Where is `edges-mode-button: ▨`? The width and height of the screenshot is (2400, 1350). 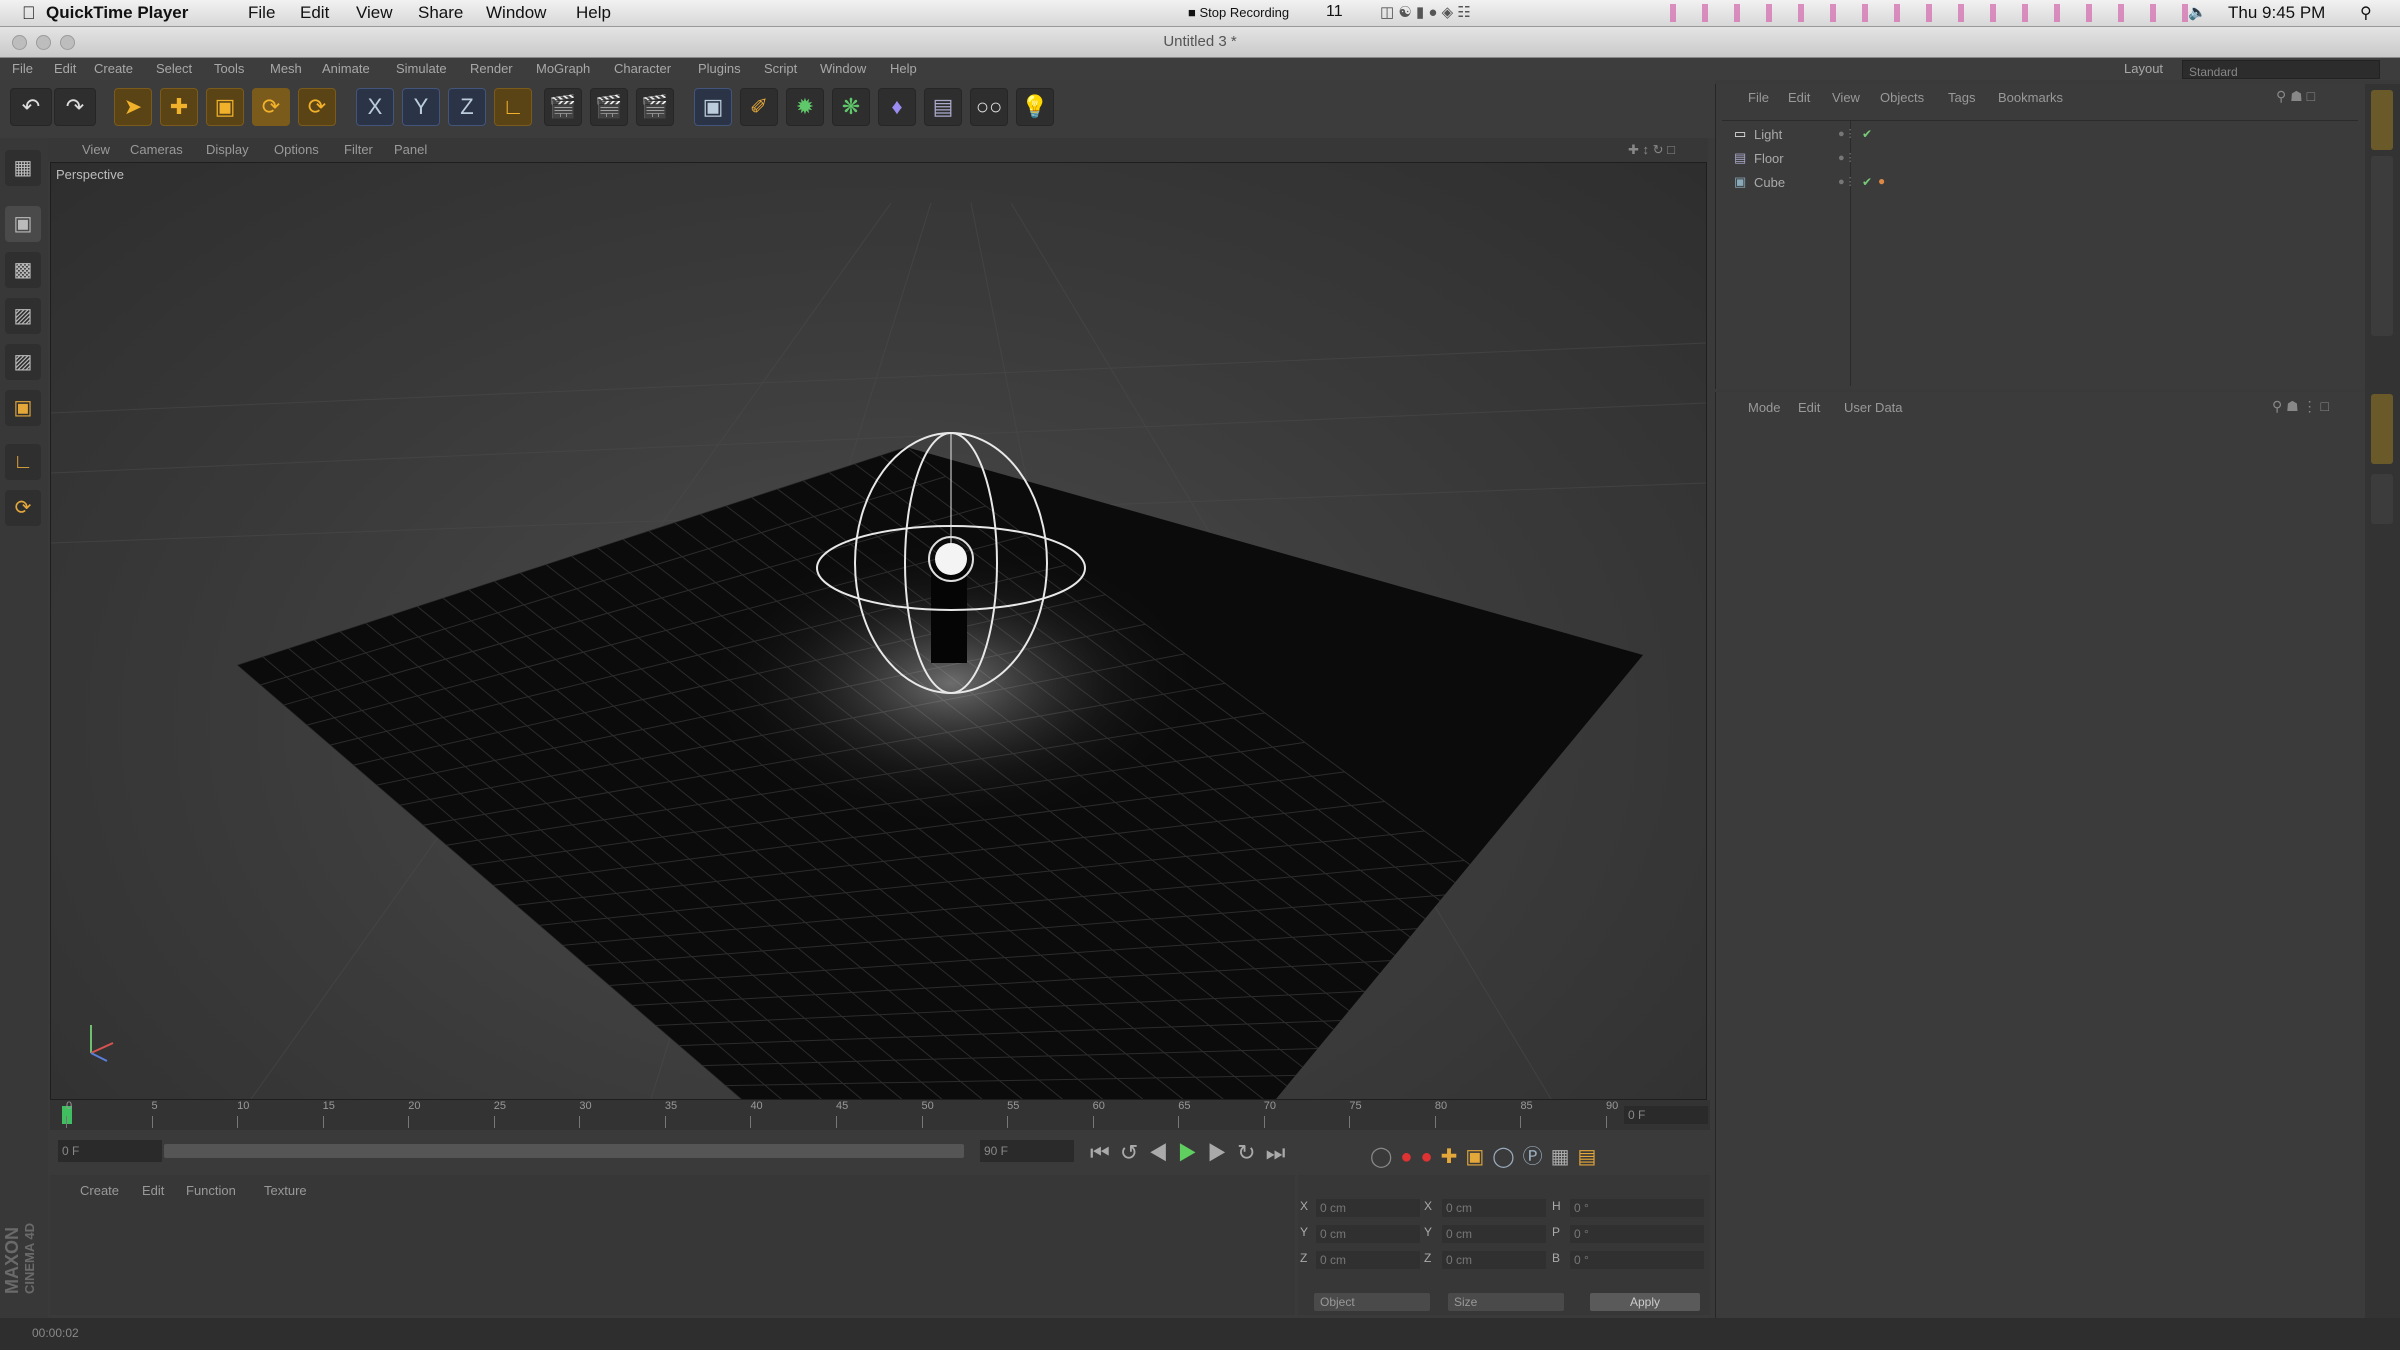
edges-mode-button: ▨ is located at coordinates (23, 362).